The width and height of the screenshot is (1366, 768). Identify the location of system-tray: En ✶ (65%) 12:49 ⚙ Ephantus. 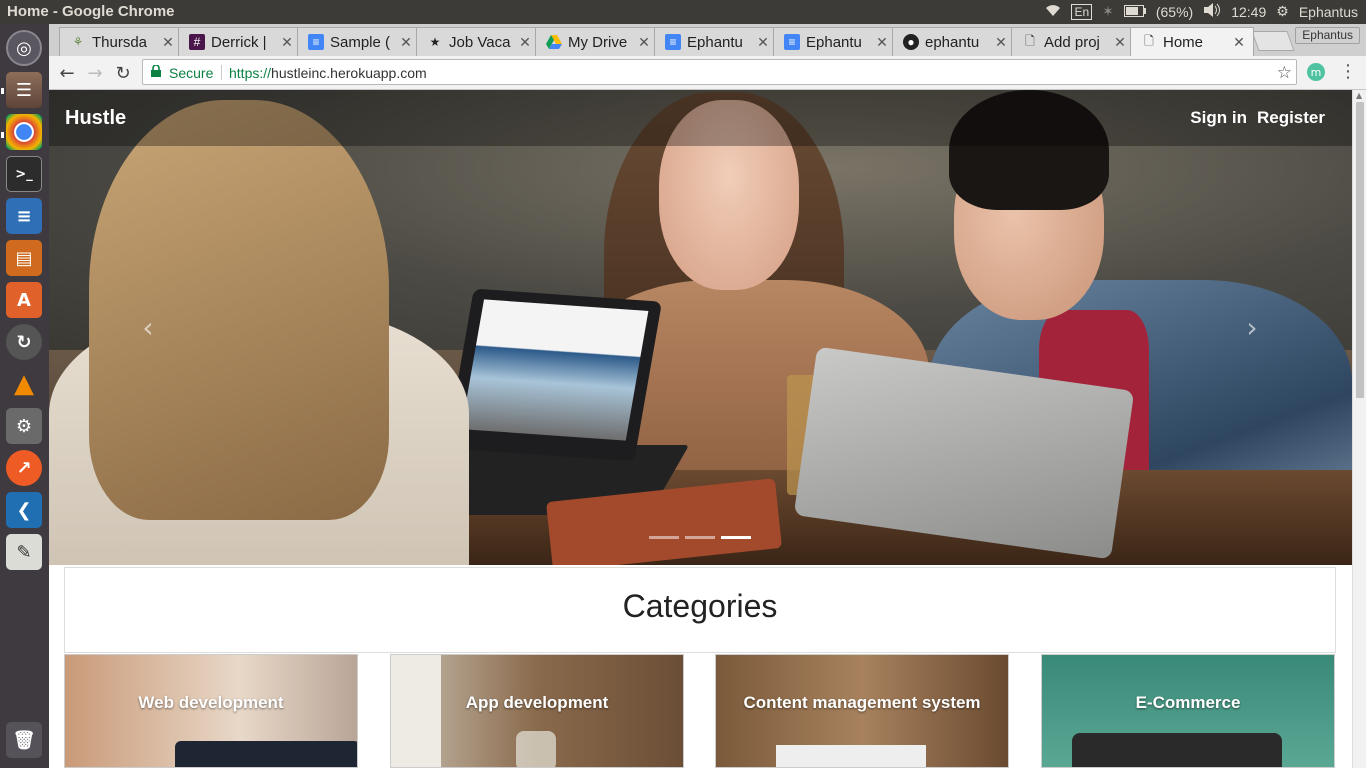
(1201, 11).